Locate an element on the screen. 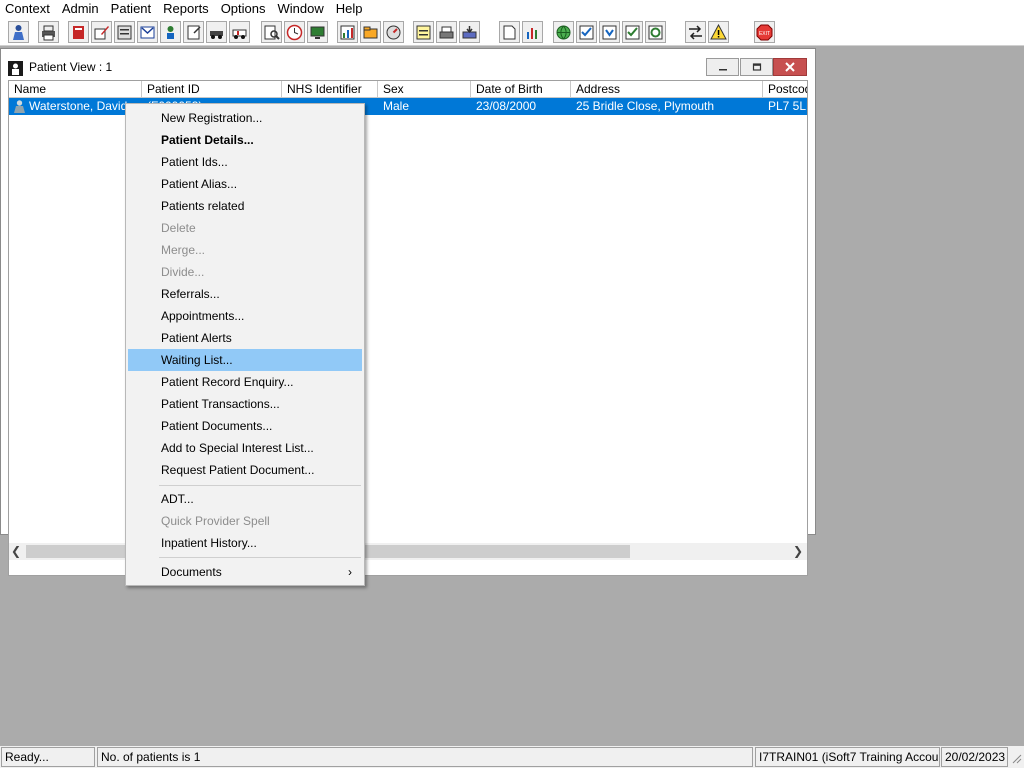 The image size is (1024, 768). form-icon is located at coordinates (124, 32).